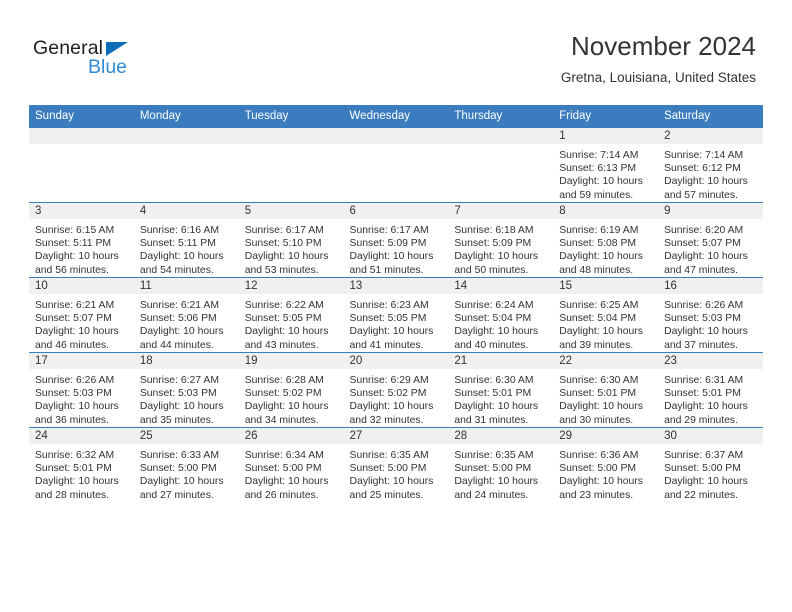 The width and height of the screenshot is (792, 612). I want to click on sunrise-text: Sunrise: 6:22 AM, so click(284, 305).